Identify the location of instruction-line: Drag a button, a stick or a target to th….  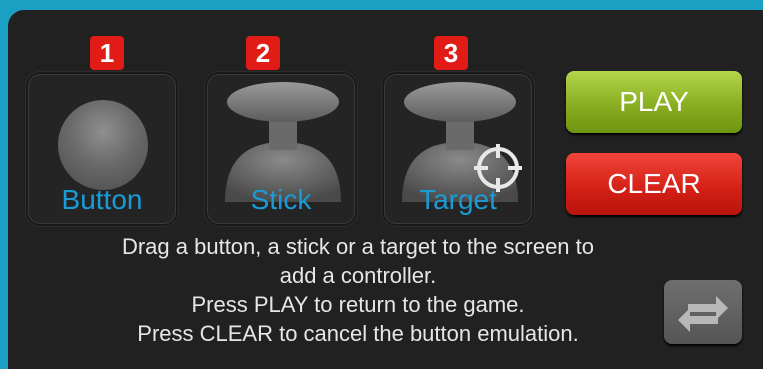
(358, 246).